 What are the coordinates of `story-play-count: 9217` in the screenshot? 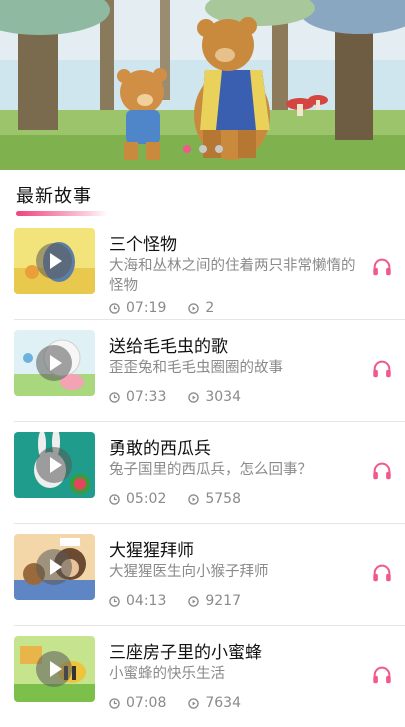 It's located at (223, 601).